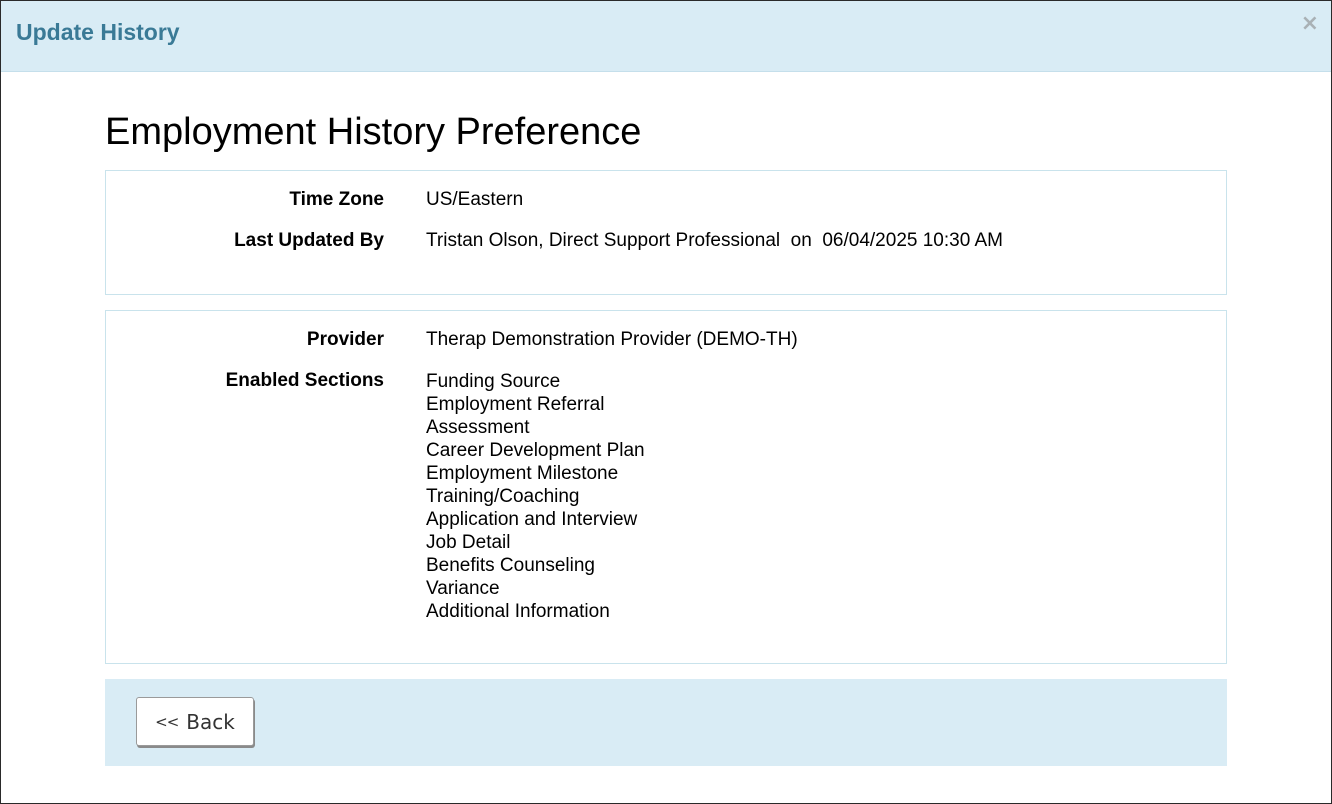 Image resolution: width=1332 pixels, height=804 pixels. I want to click on footer-bar: << Back, so click(666, 722).